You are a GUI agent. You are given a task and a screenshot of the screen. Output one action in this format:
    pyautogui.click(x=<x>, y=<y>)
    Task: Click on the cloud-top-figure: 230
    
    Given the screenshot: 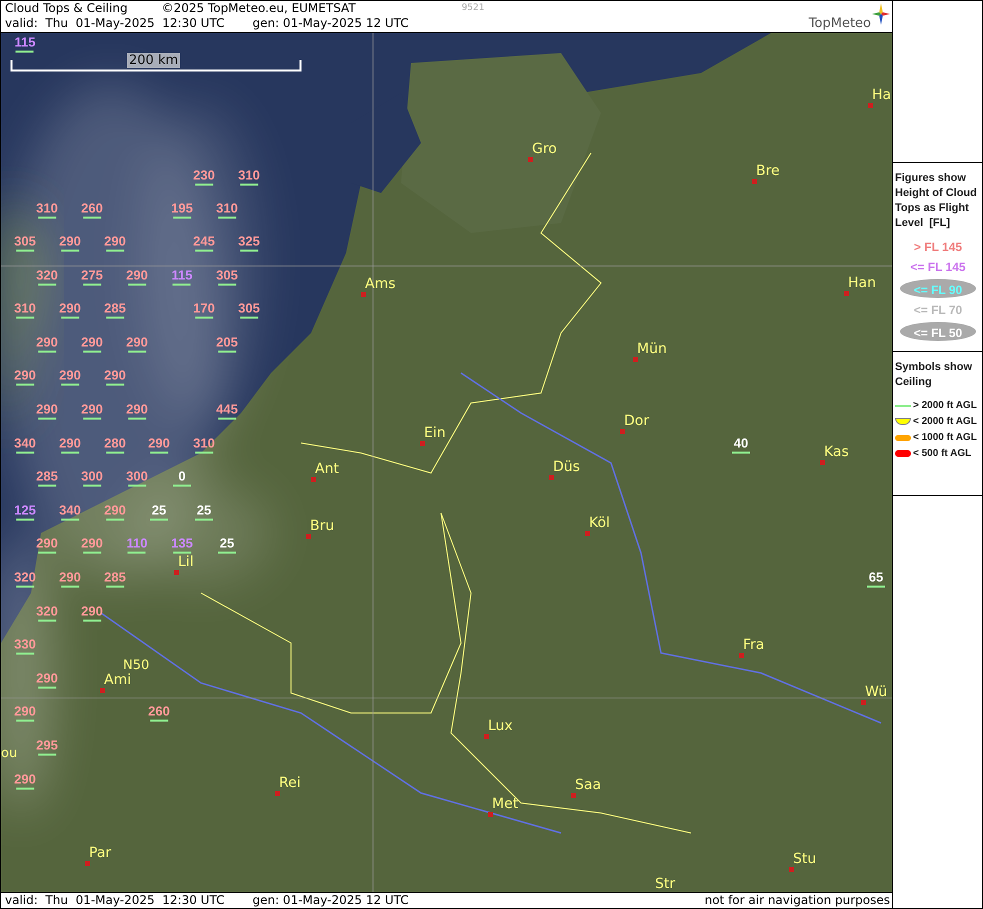 What is the action you would take?
    pyautogui.click(x=204, y=175)
    